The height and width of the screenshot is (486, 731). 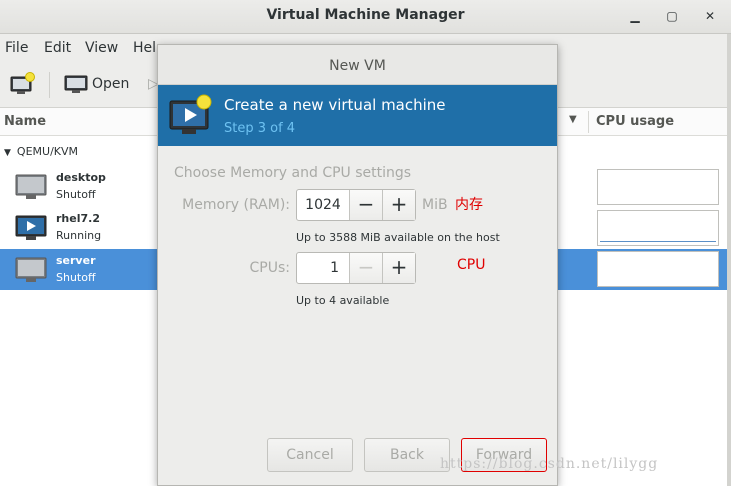 What do you see at coordinates (49, 85) in the screenshot?
I see `toolbar-separator` at bounding box center [49, 85].